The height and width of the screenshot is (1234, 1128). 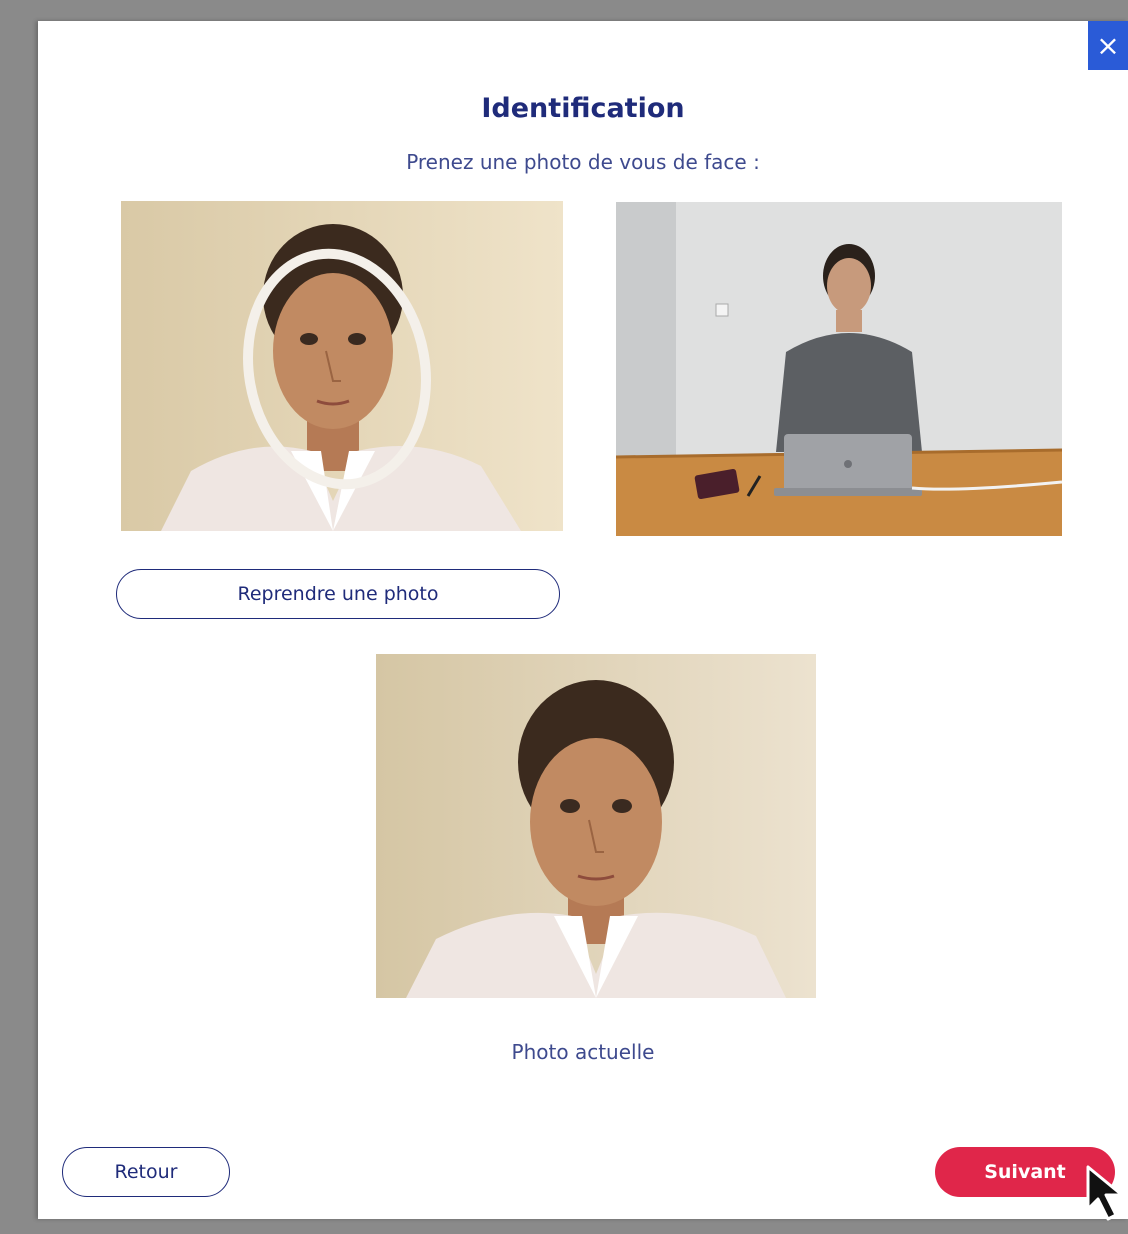 I want to click on next-button: Suivant, so click(x=1025, y=1172).